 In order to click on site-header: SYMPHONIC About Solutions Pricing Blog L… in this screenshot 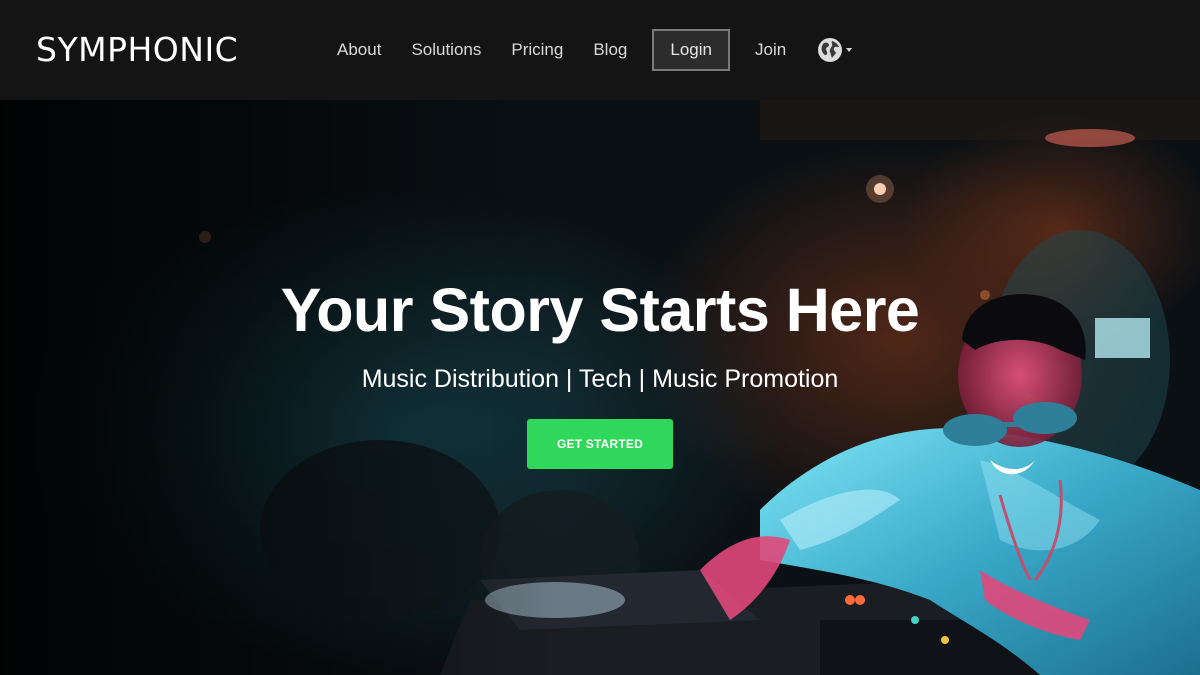, I will do `click(600, 50)`.